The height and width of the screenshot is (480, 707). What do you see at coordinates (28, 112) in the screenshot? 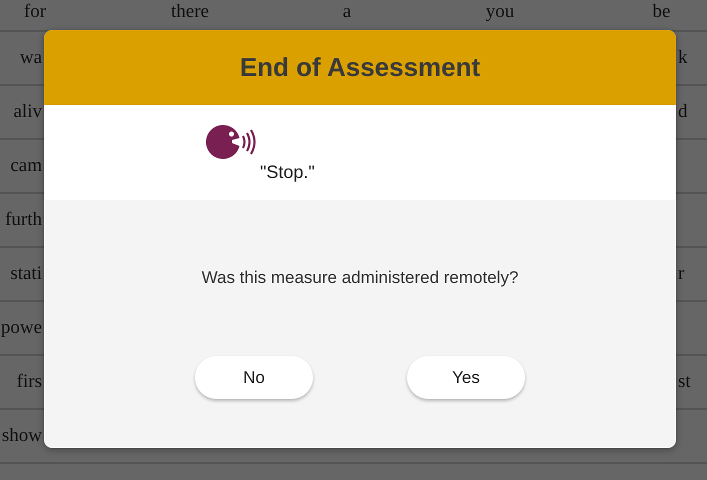
I see `table-cell: aliv` at bounding box center [28, 112].